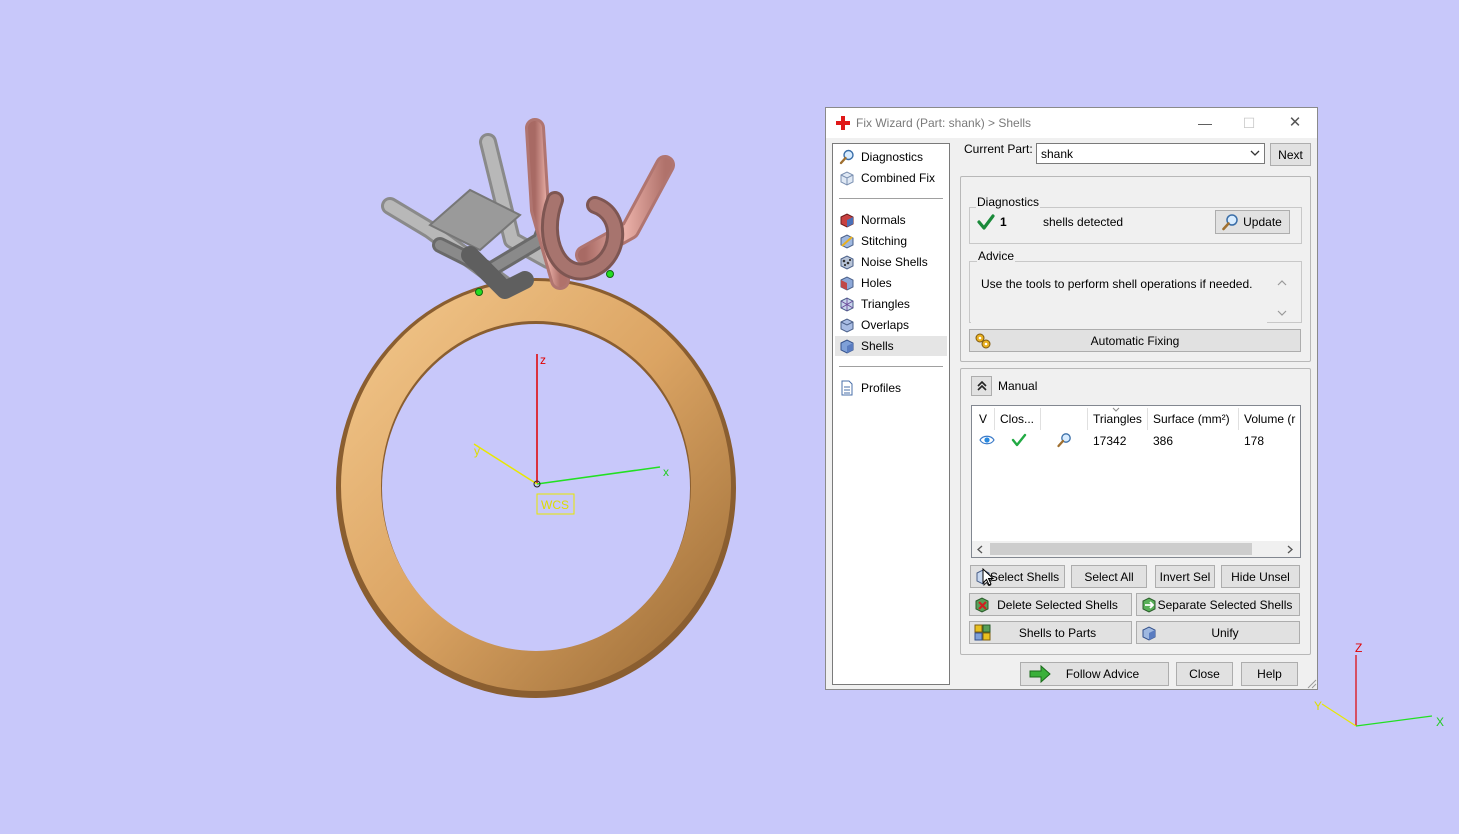 This screenshot has width=1459, height=834. Describe the element at coordinates (1110, 441) in the screenshot. I see `cell-triangles: 17342` at that location.